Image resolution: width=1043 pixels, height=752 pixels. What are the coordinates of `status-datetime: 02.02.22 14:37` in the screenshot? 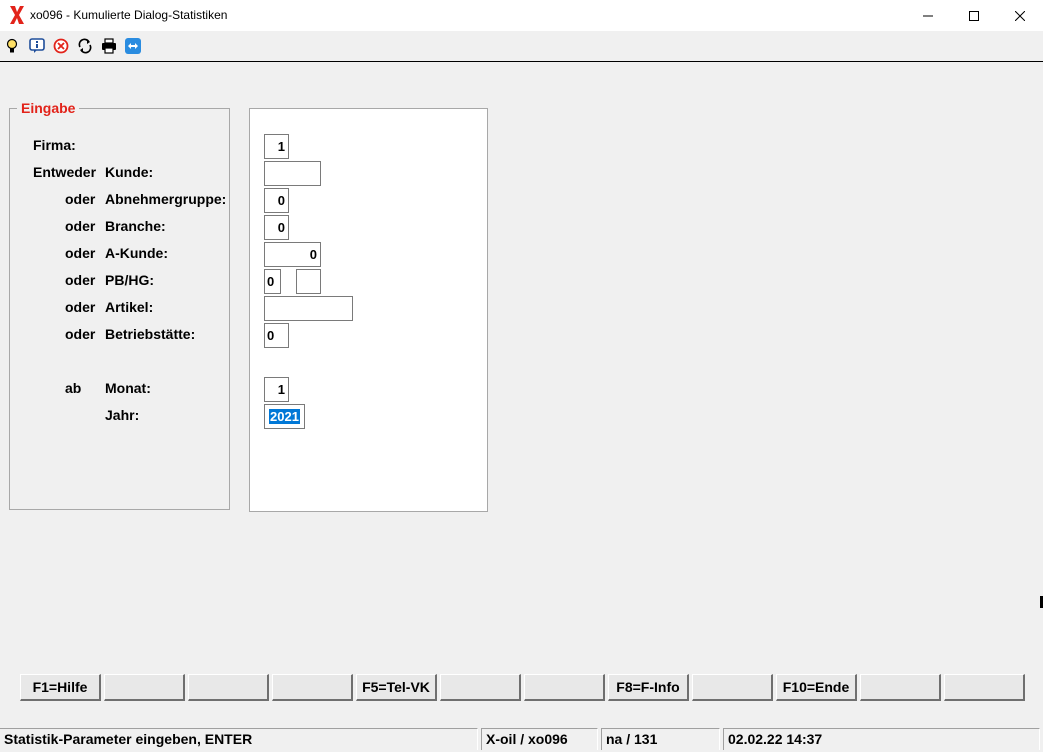 It's located at (881, 739).